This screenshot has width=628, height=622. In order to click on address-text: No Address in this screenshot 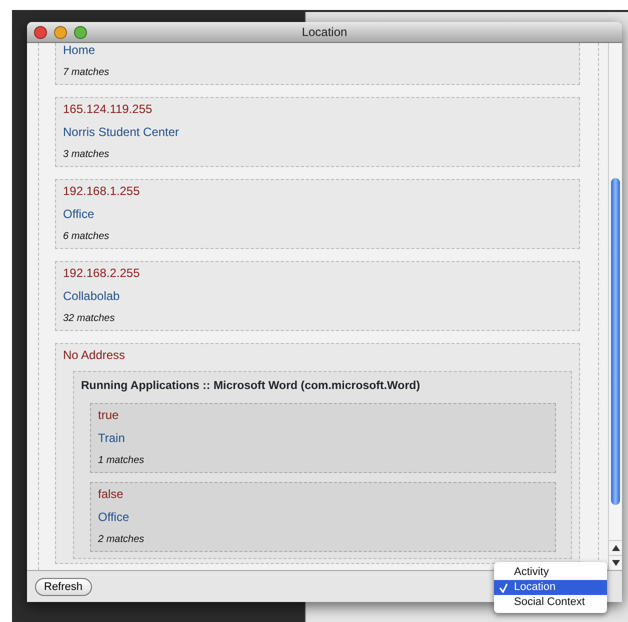, I will do `click(94, 355)`.